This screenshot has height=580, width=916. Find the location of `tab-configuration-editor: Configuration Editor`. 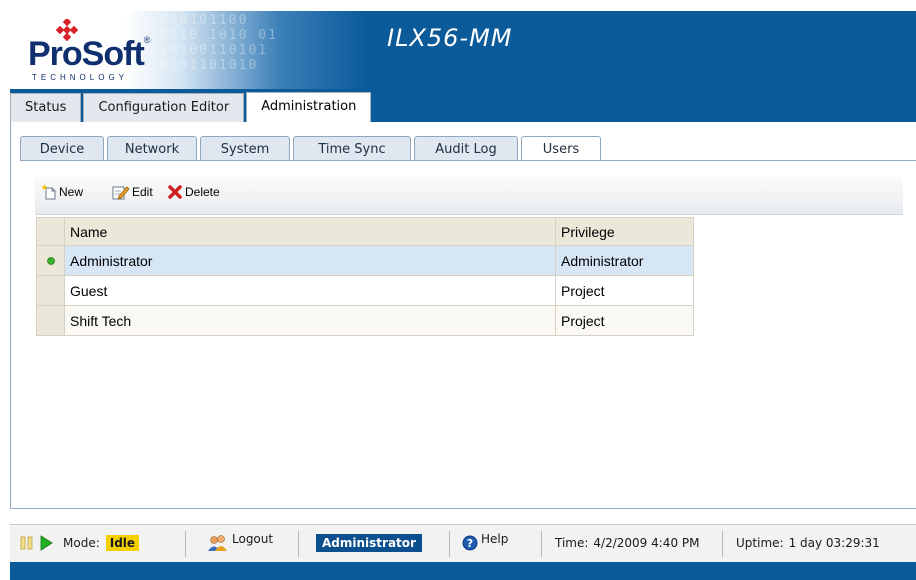

tab-configuration-editor: Configuration Editor is located at coordinates (164, 107).